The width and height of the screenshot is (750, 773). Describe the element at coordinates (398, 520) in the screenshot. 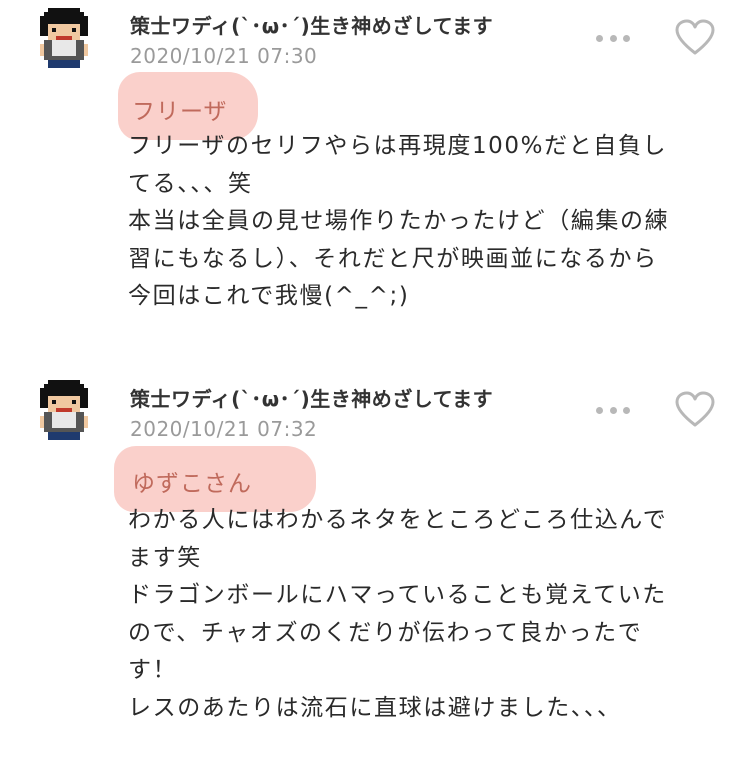

I see `comment-line: わかる人にはわかるネタをところどころ仕込んで` at that location.